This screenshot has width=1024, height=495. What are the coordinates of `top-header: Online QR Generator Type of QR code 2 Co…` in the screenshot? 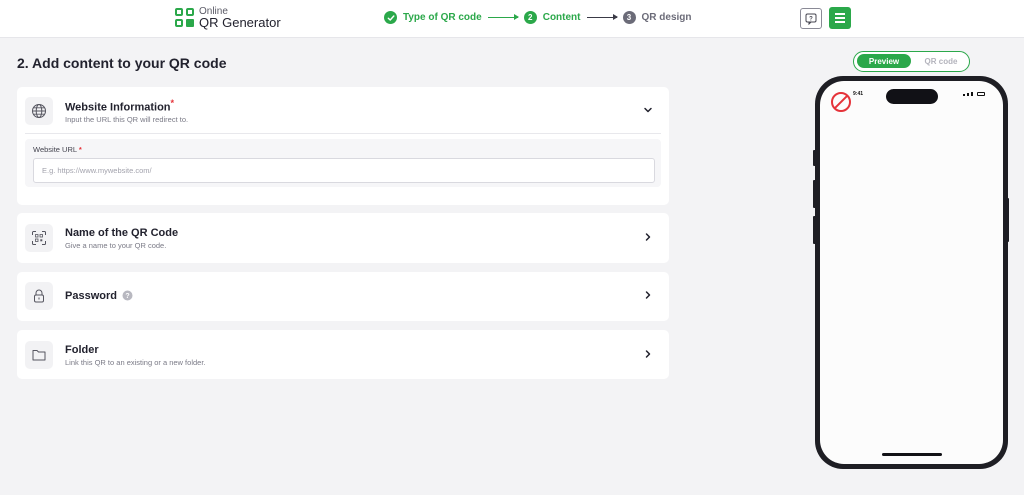 It's located at (512, 19).